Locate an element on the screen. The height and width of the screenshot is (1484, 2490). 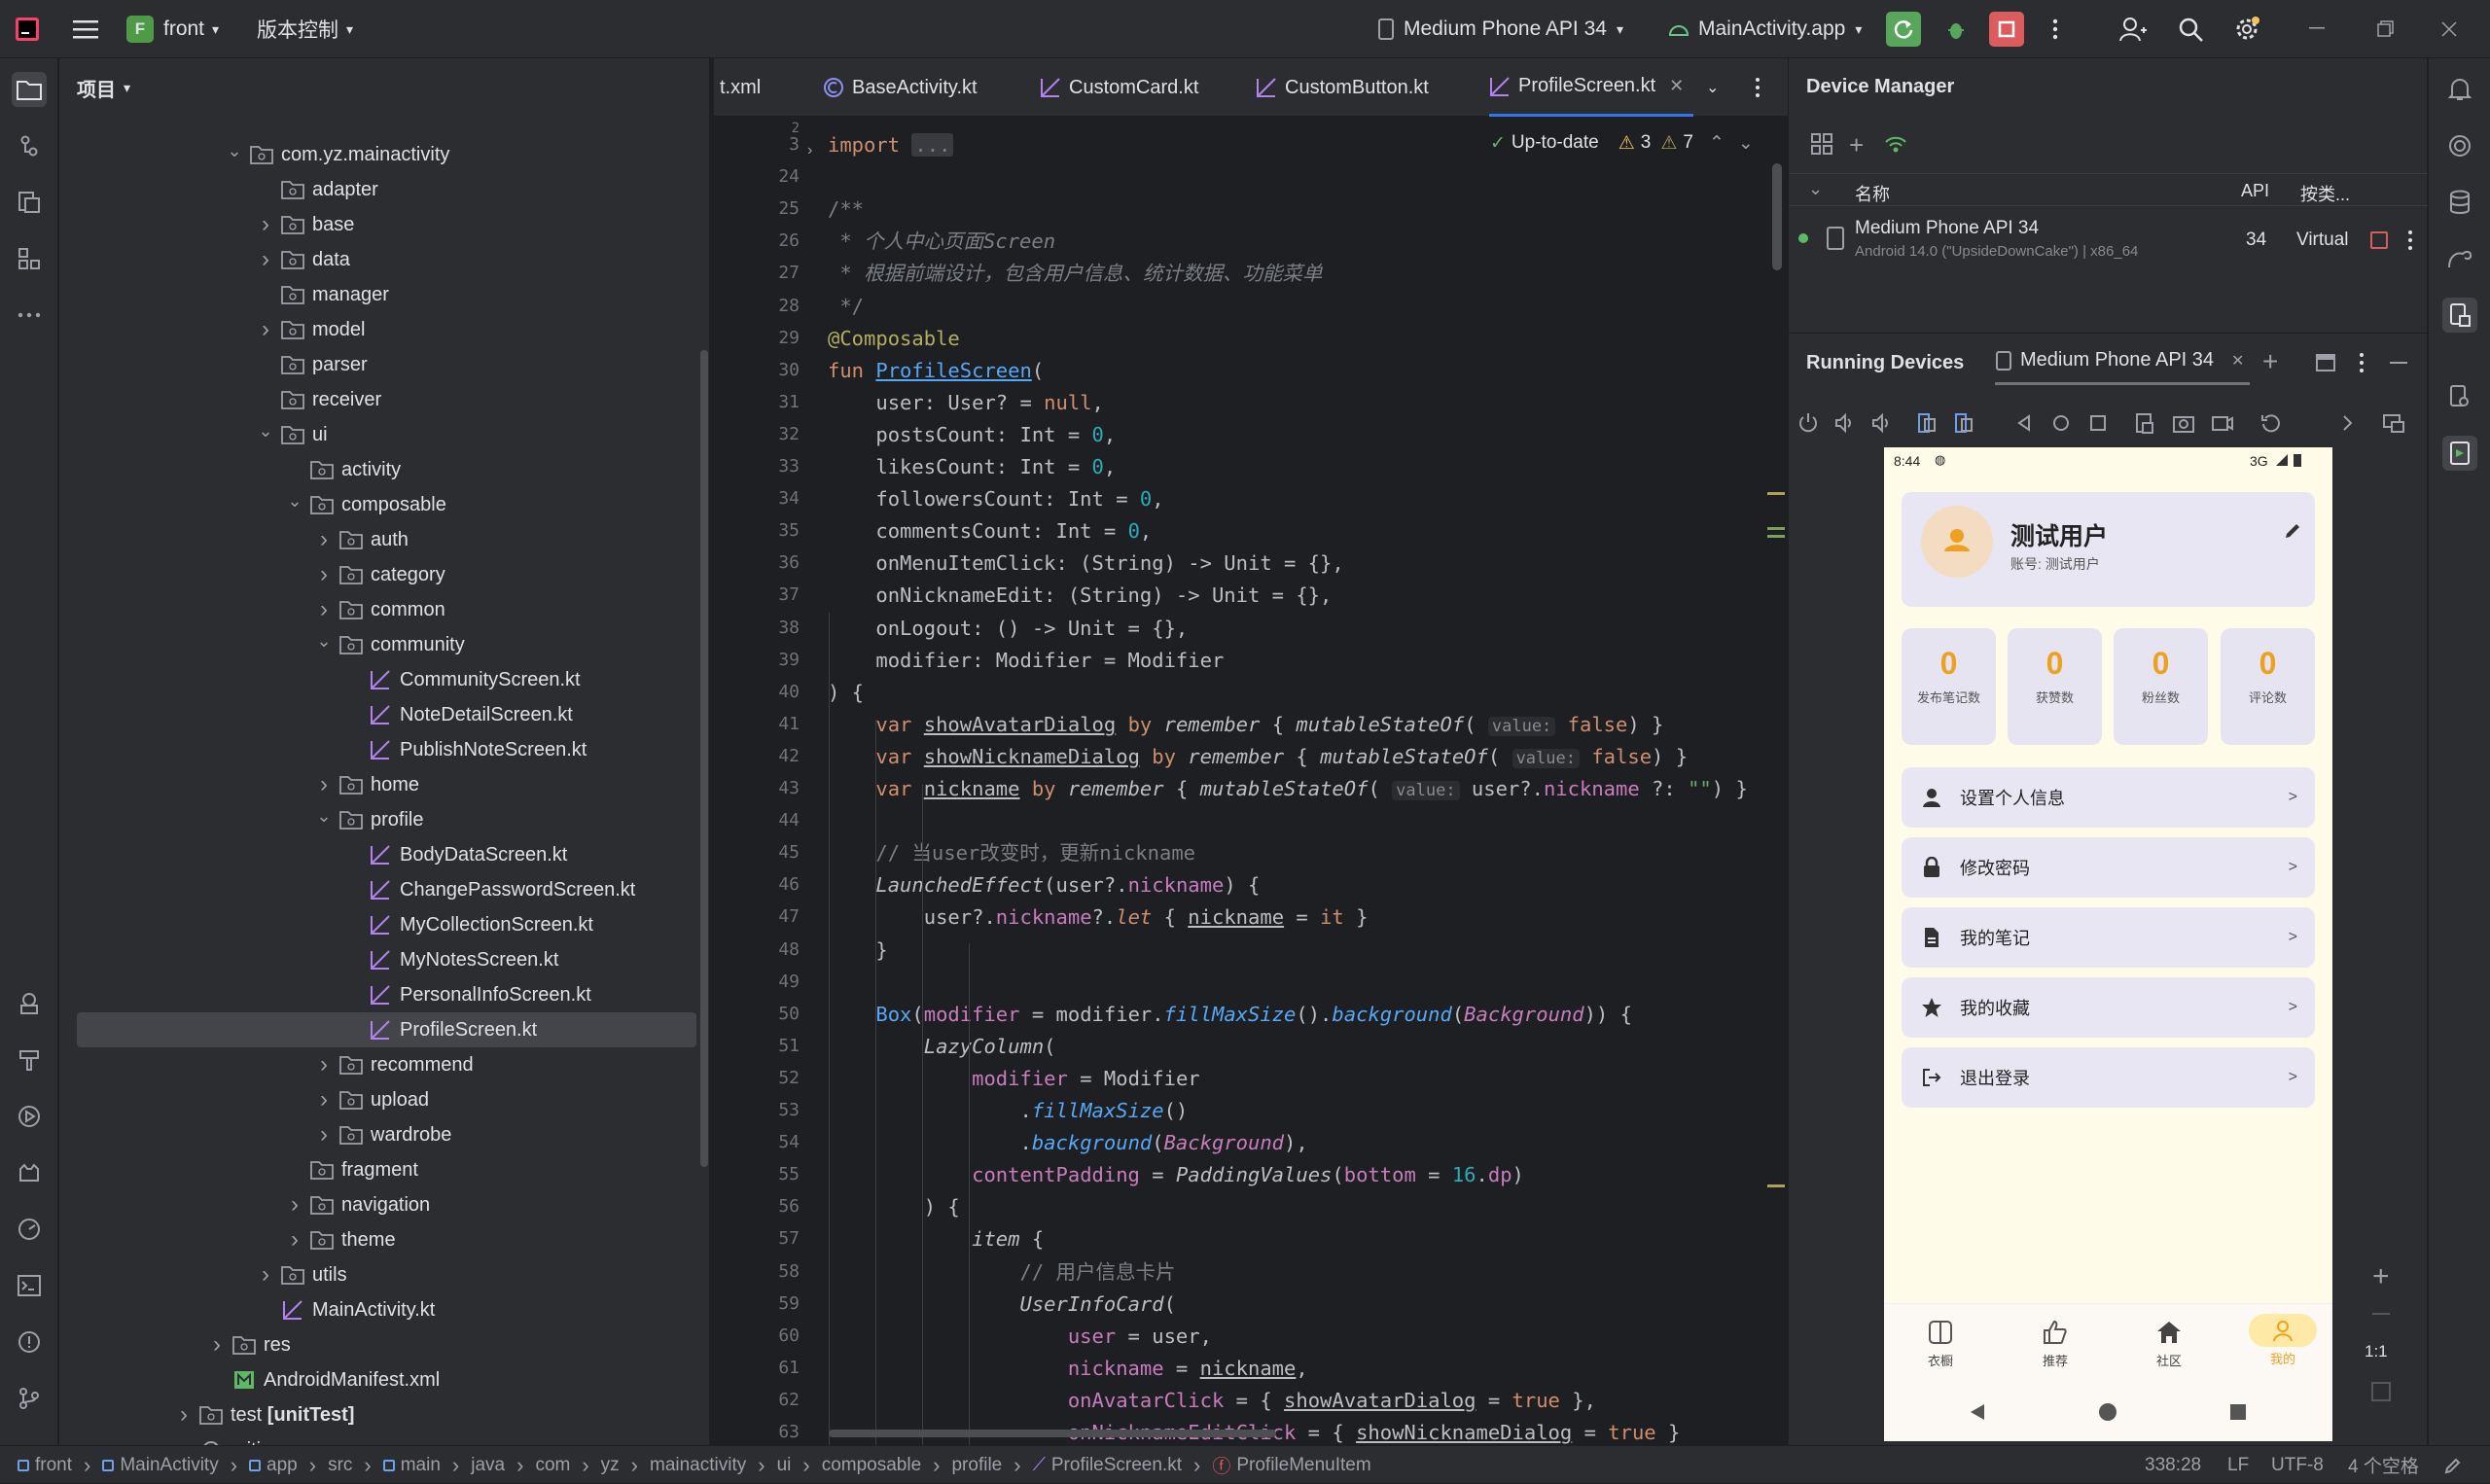
menu-item-my-collection: 我的收藏 > is located at coordinates (2108, 1008).